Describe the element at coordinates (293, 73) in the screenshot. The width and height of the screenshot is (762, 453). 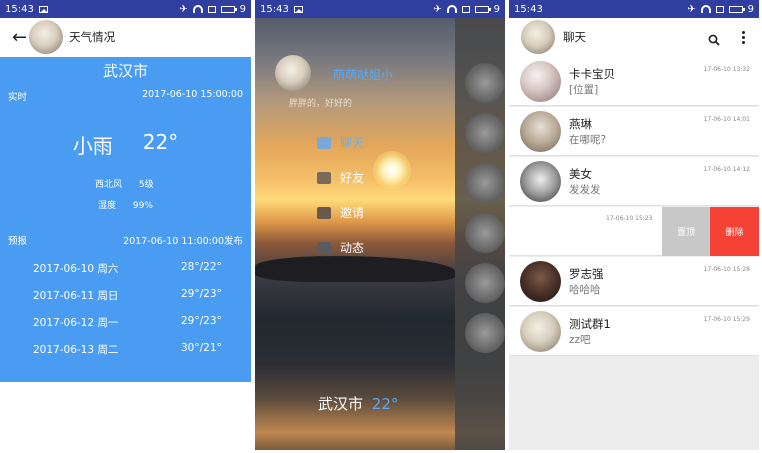
I see `user-avatar` at that location.